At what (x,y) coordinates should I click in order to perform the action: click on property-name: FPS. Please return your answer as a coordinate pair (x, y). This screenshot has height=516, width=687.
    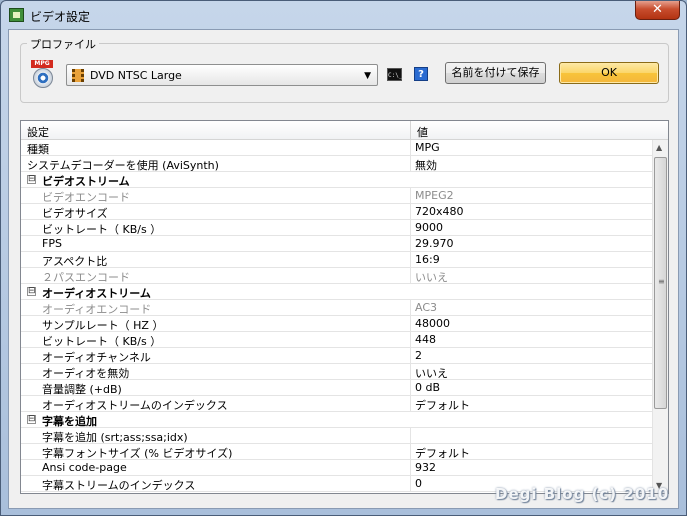
    Looking at the image, I should click on (52, 243).